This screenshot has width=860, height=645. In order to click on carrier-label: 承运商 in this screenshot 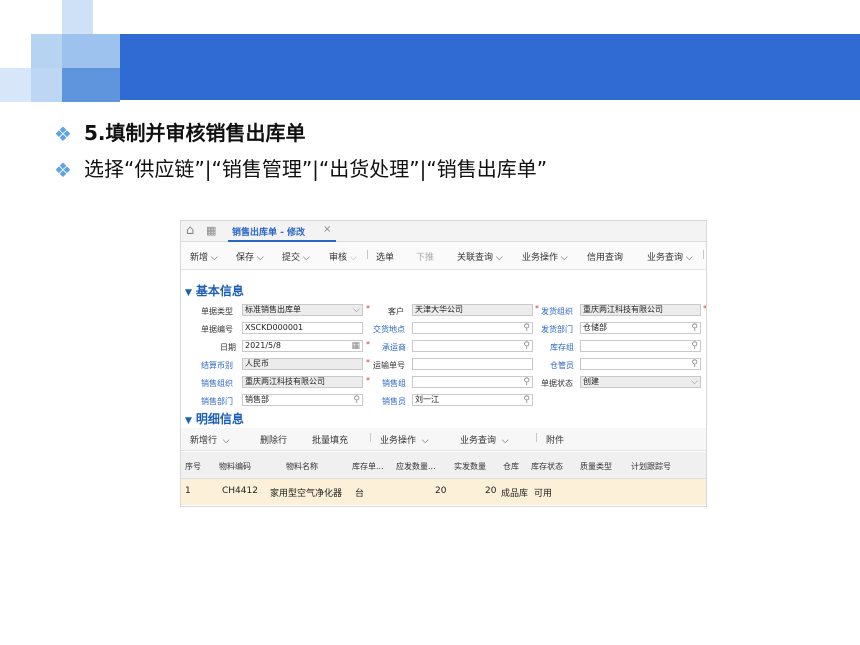, I will do `click(394, 347)`.